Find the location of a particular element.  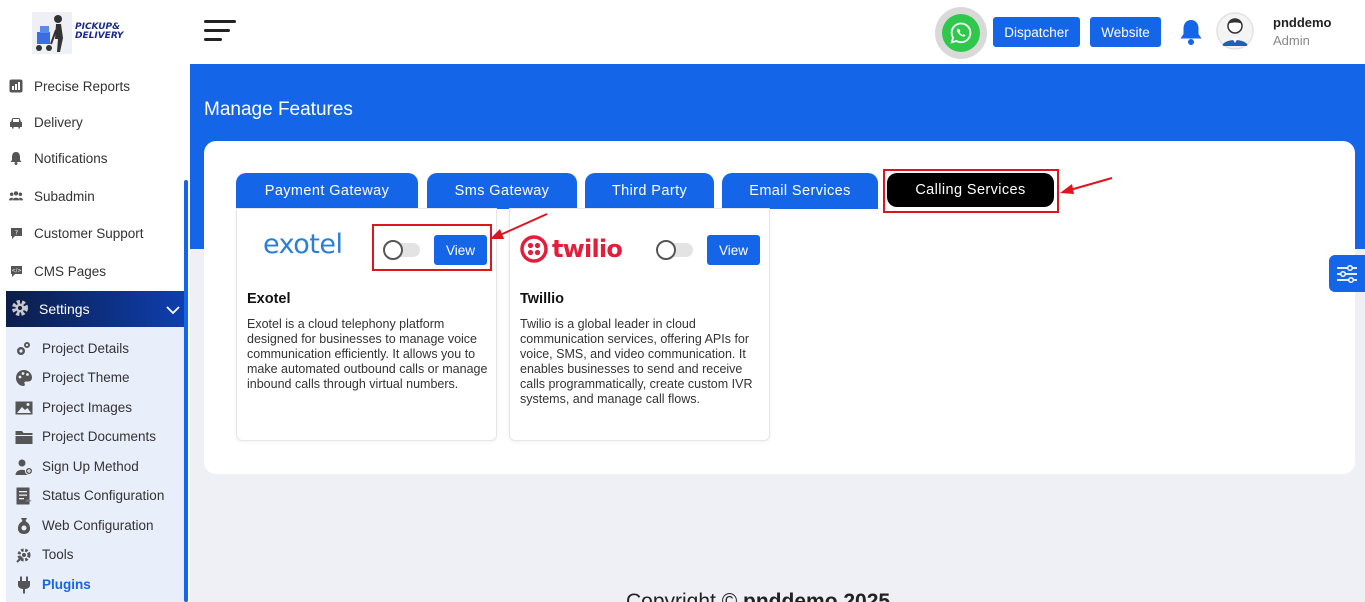

sliders-icon is located at coordinates (1347, 273).